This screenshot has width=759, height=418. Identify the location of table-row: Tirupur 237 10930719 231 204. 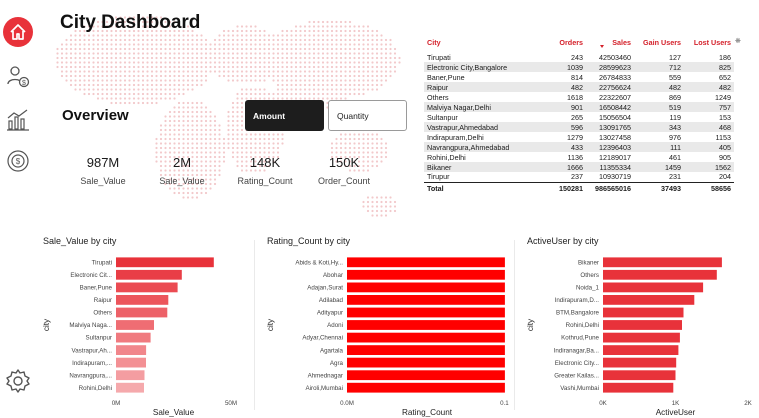
(579, 177).